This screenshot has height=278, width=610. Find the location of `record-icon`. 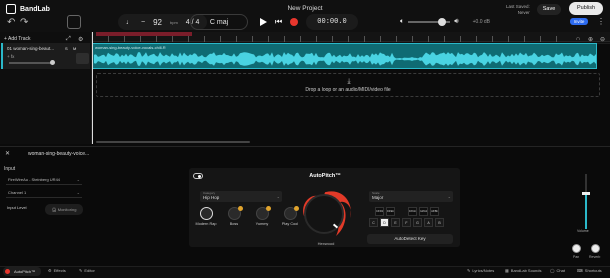

record-icon is located at coordinates (294, 22).